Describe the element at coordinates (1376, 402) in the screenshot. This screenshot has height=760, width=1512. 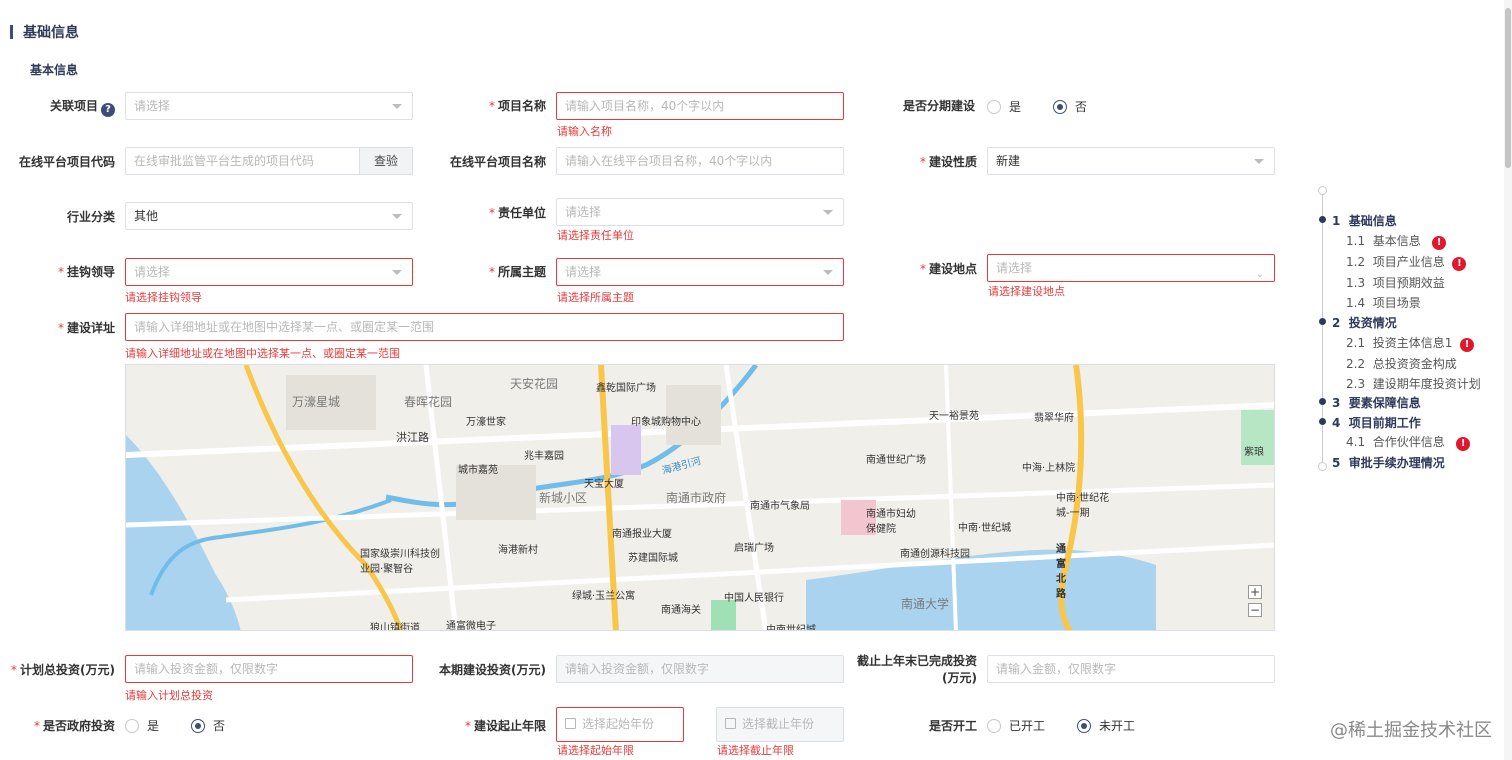
I see `anchor-item-3: 3 要素保障信息` at that location.